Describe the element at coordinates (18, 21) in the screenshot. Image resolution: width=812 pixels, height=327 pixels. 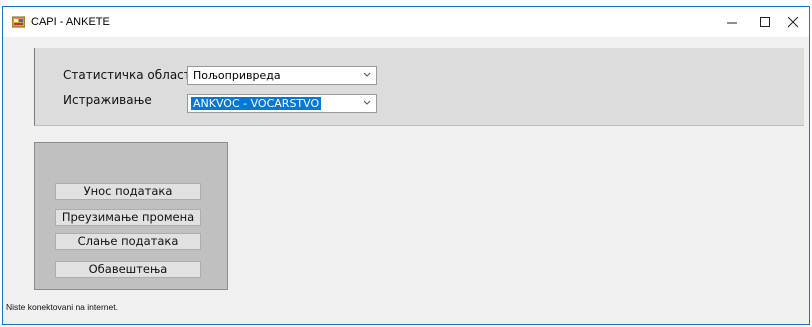
I see `app-icon` at that location.